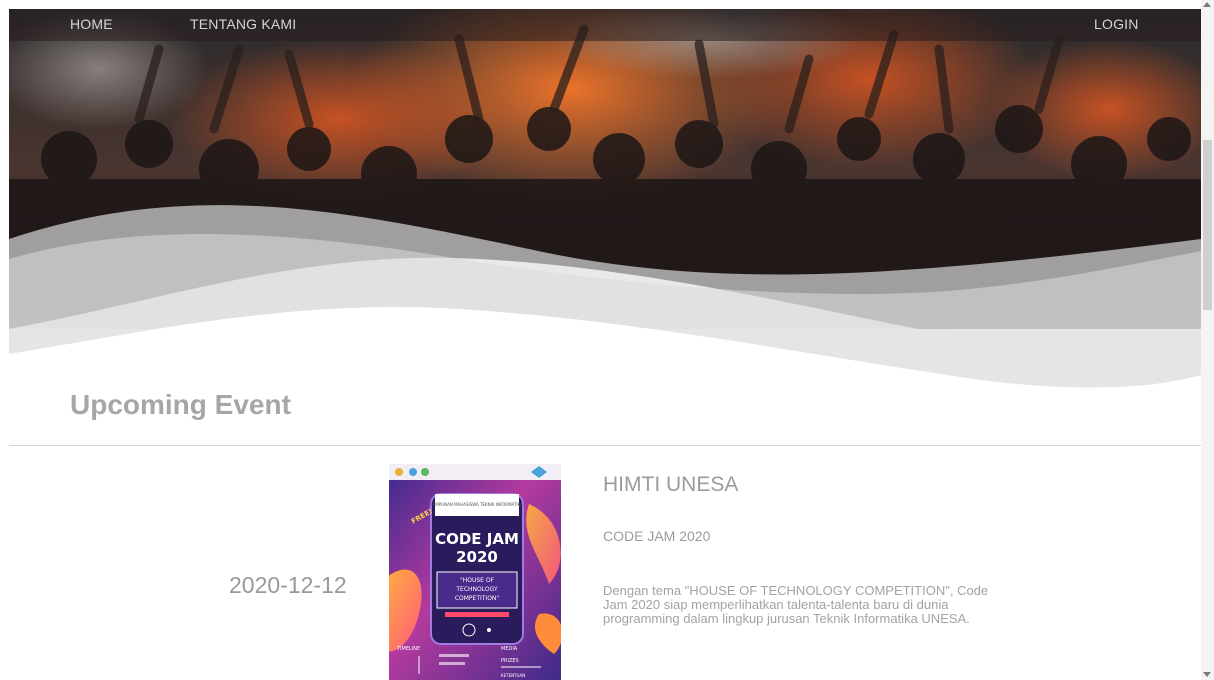  I want to click on svg-text: KETENTUAN, so click(513, 675).